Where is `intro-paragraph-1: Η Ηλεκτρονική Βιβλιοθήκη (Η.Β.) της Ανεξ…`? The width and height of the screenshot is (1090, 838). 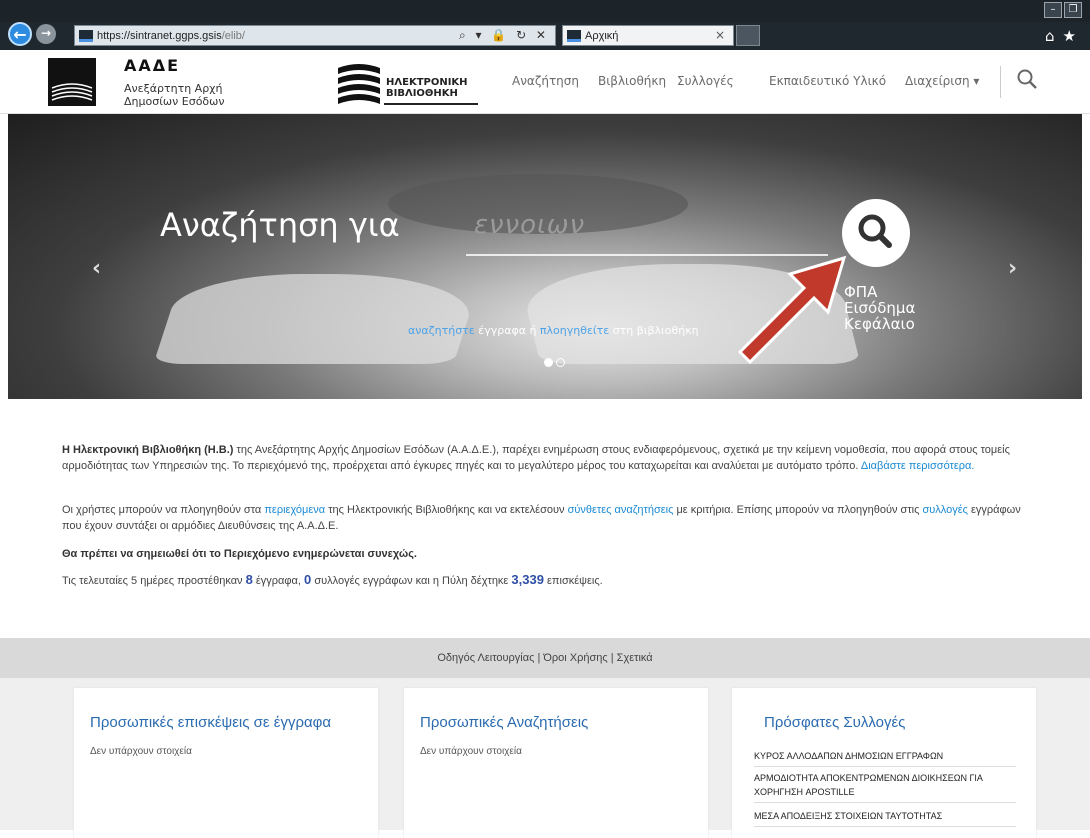 intro-paragraph-1: Η Ηλεκτρονική Βιβλιοθήκη (Η.Β.) της Ανεξ… is located at coordinates (550, 458).